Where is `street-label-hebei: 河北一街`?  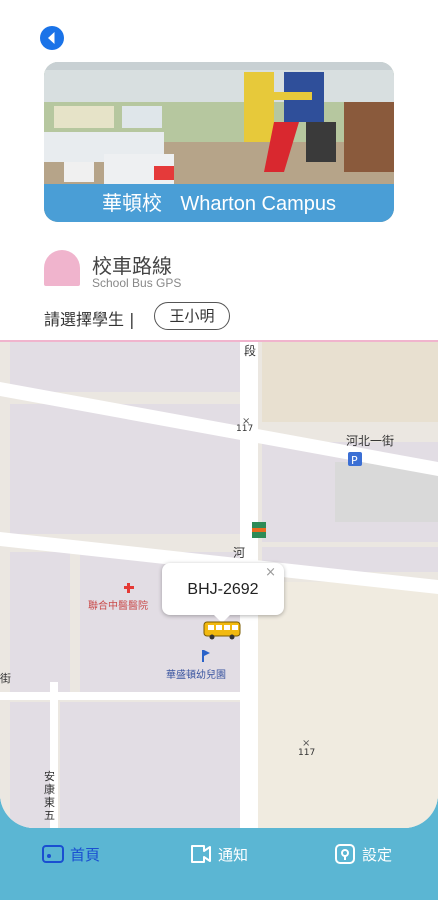
street-label-hebei: 河北一街 is located at coordinates (370, 441).